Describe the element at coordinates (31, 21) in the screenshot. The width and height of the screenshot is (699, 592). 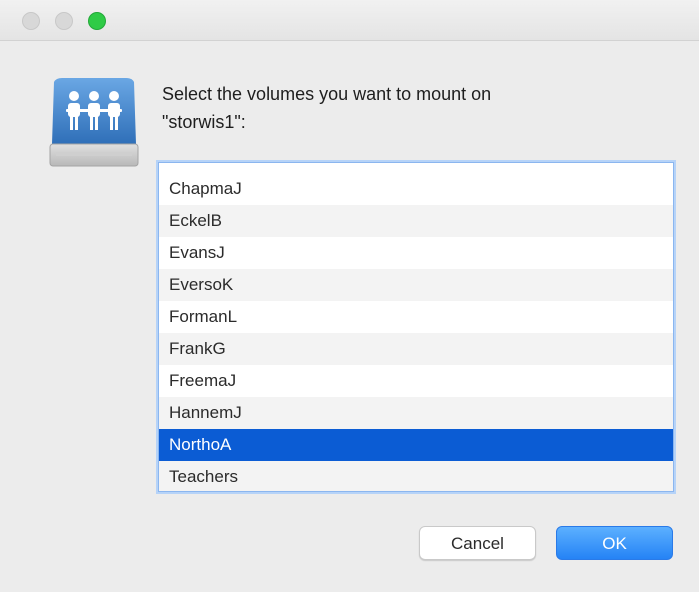
I see `close-window-button` at that location.